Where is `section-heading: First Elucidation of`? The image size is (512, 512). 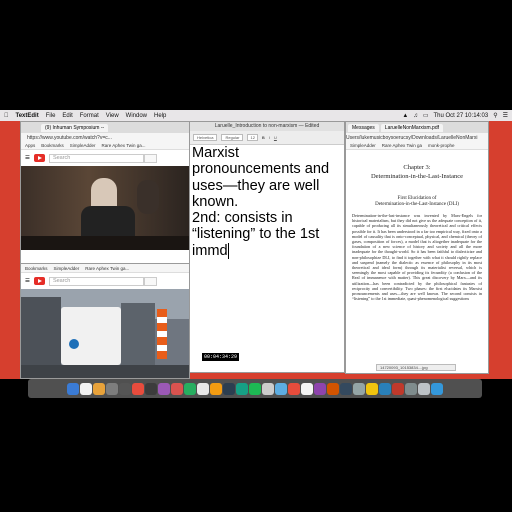
section-heading: First Elucidation of is located at coordinates (417, 198).